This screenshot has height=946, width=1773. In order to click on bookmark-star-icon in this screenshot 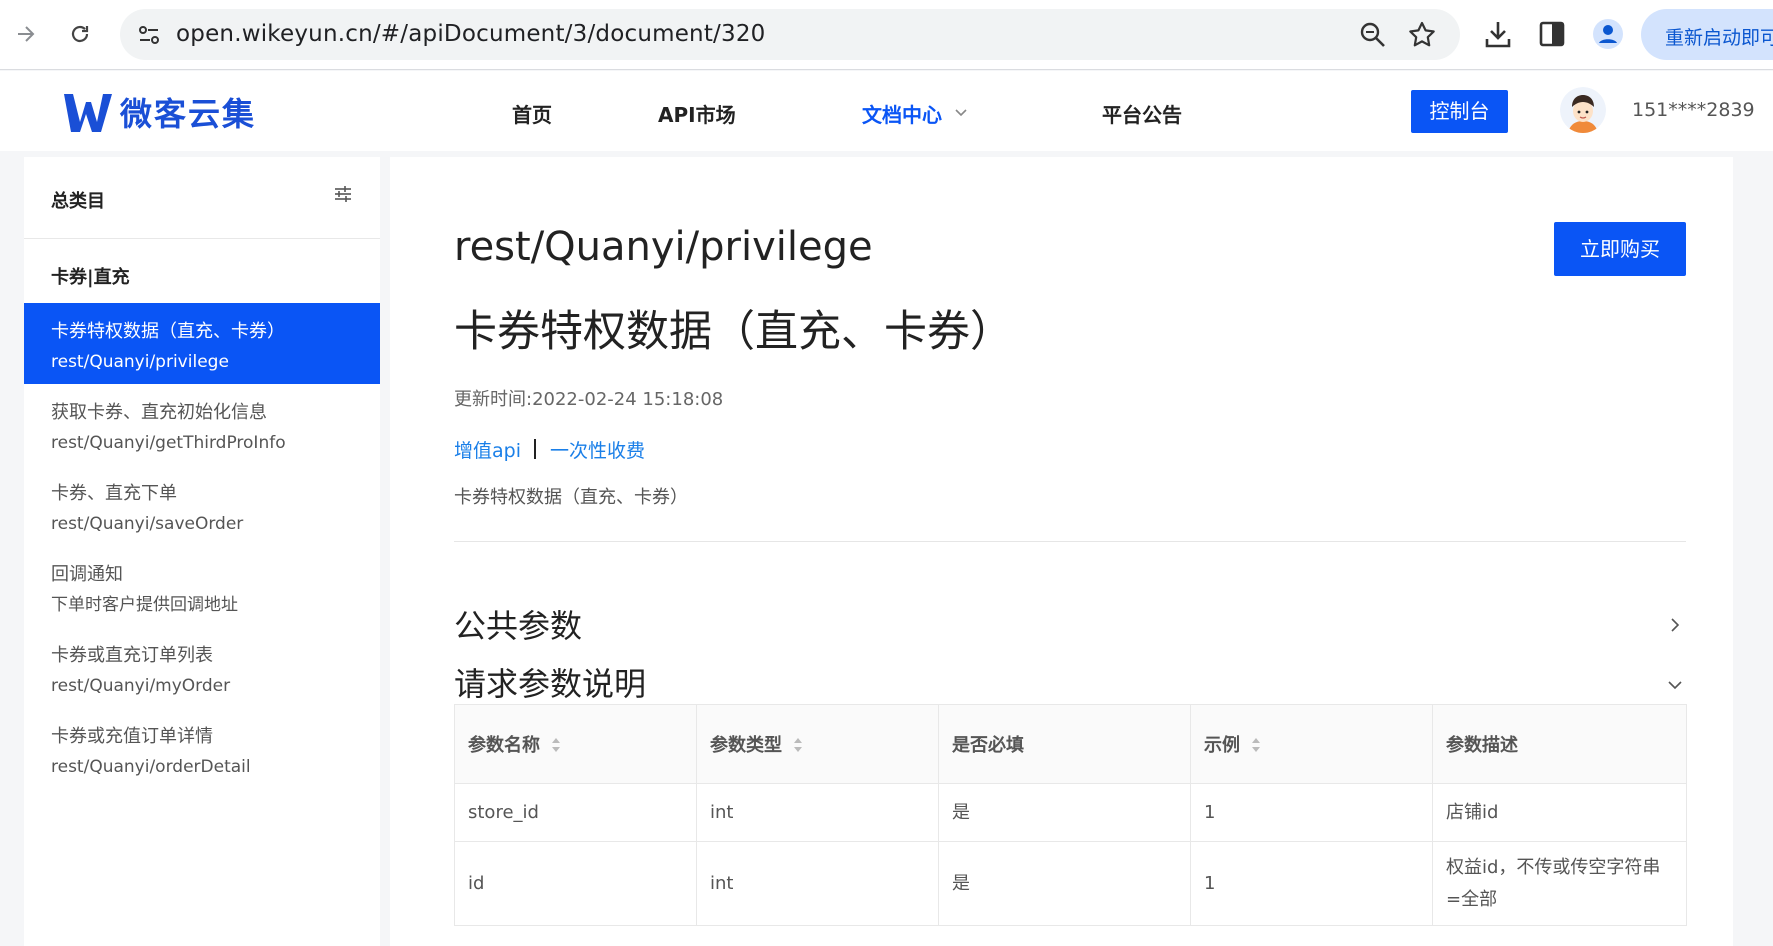, I will do `click(1422, 35)`.